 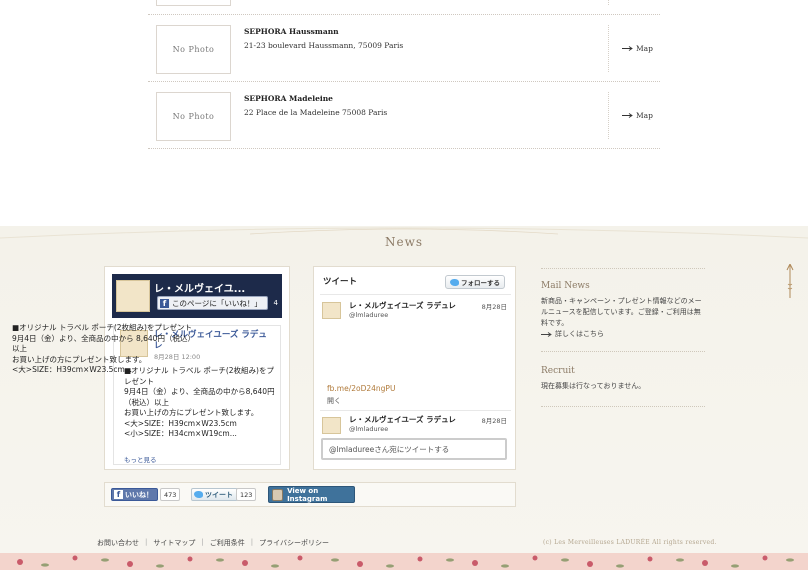 I want to click on store-row-partial, so click(x=404, y=7).